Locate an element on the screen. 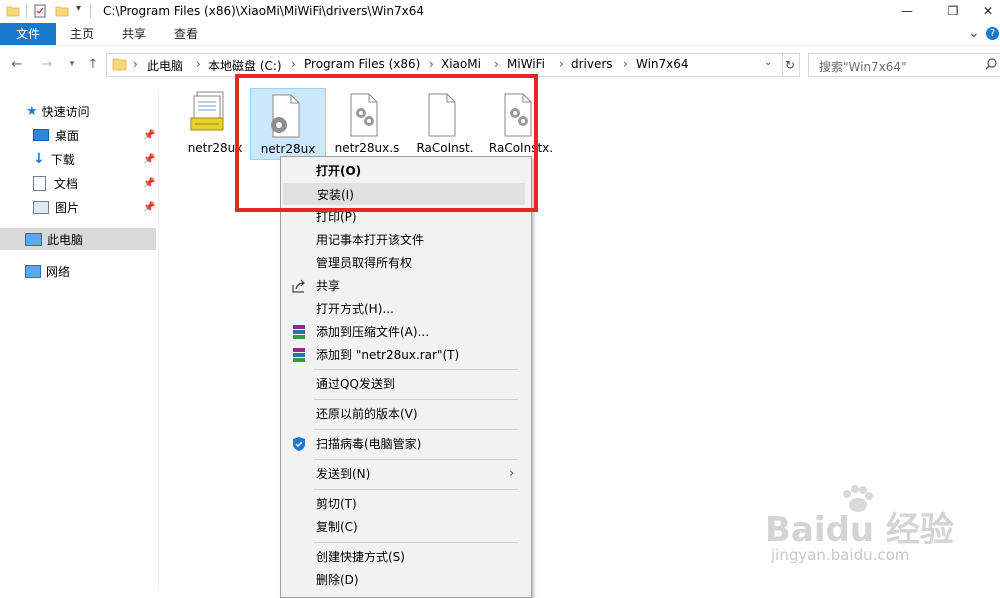 Image resolution: width=1000 pixels, height=598 pixels. nav-desktop: 桌面 is located at coordinates (56, 135).